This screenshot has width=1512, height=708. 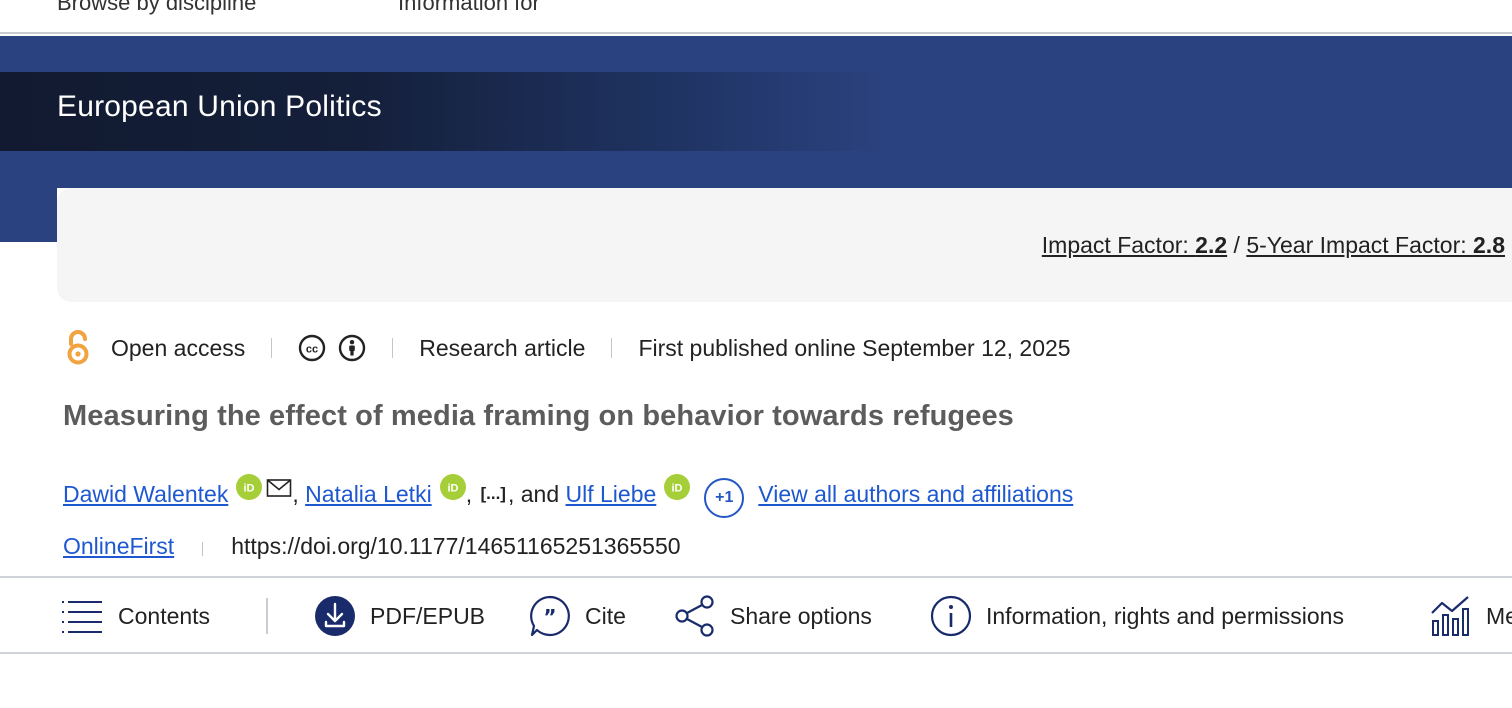 I want to click on view-all-authors-link: View all authors and affiliations, so click(x=915, y=494).